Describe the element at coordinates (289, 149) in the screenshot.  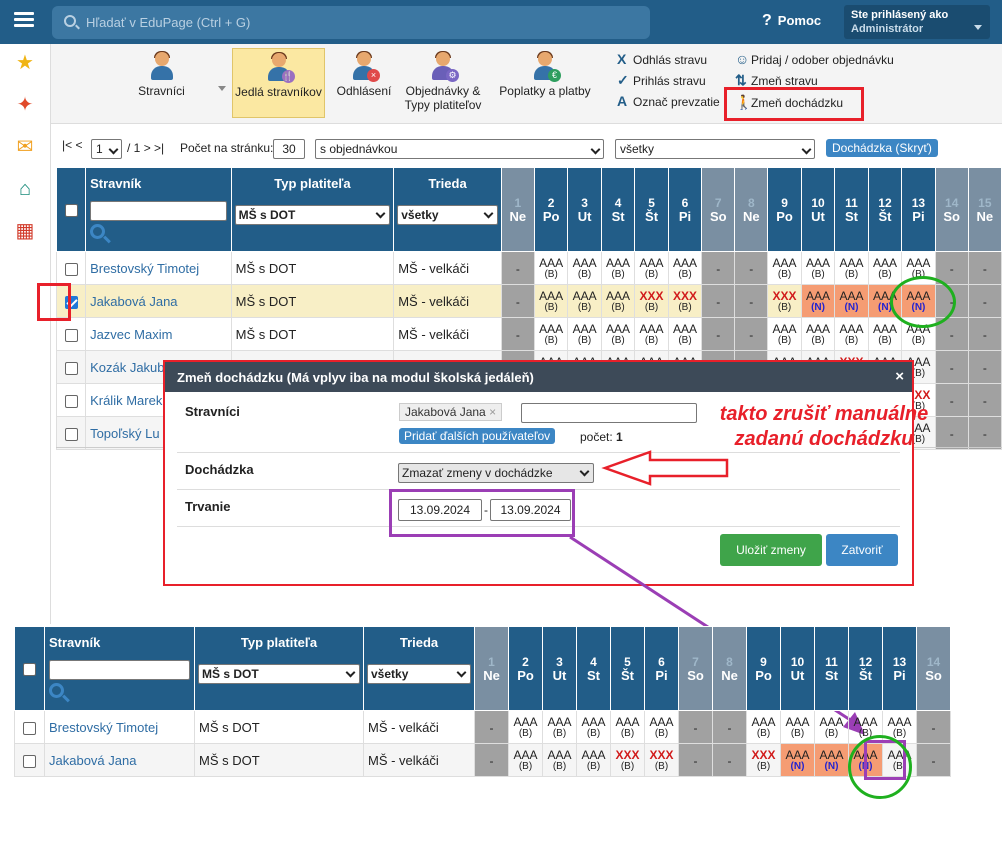
I see `per-page-input: 30` at that location.